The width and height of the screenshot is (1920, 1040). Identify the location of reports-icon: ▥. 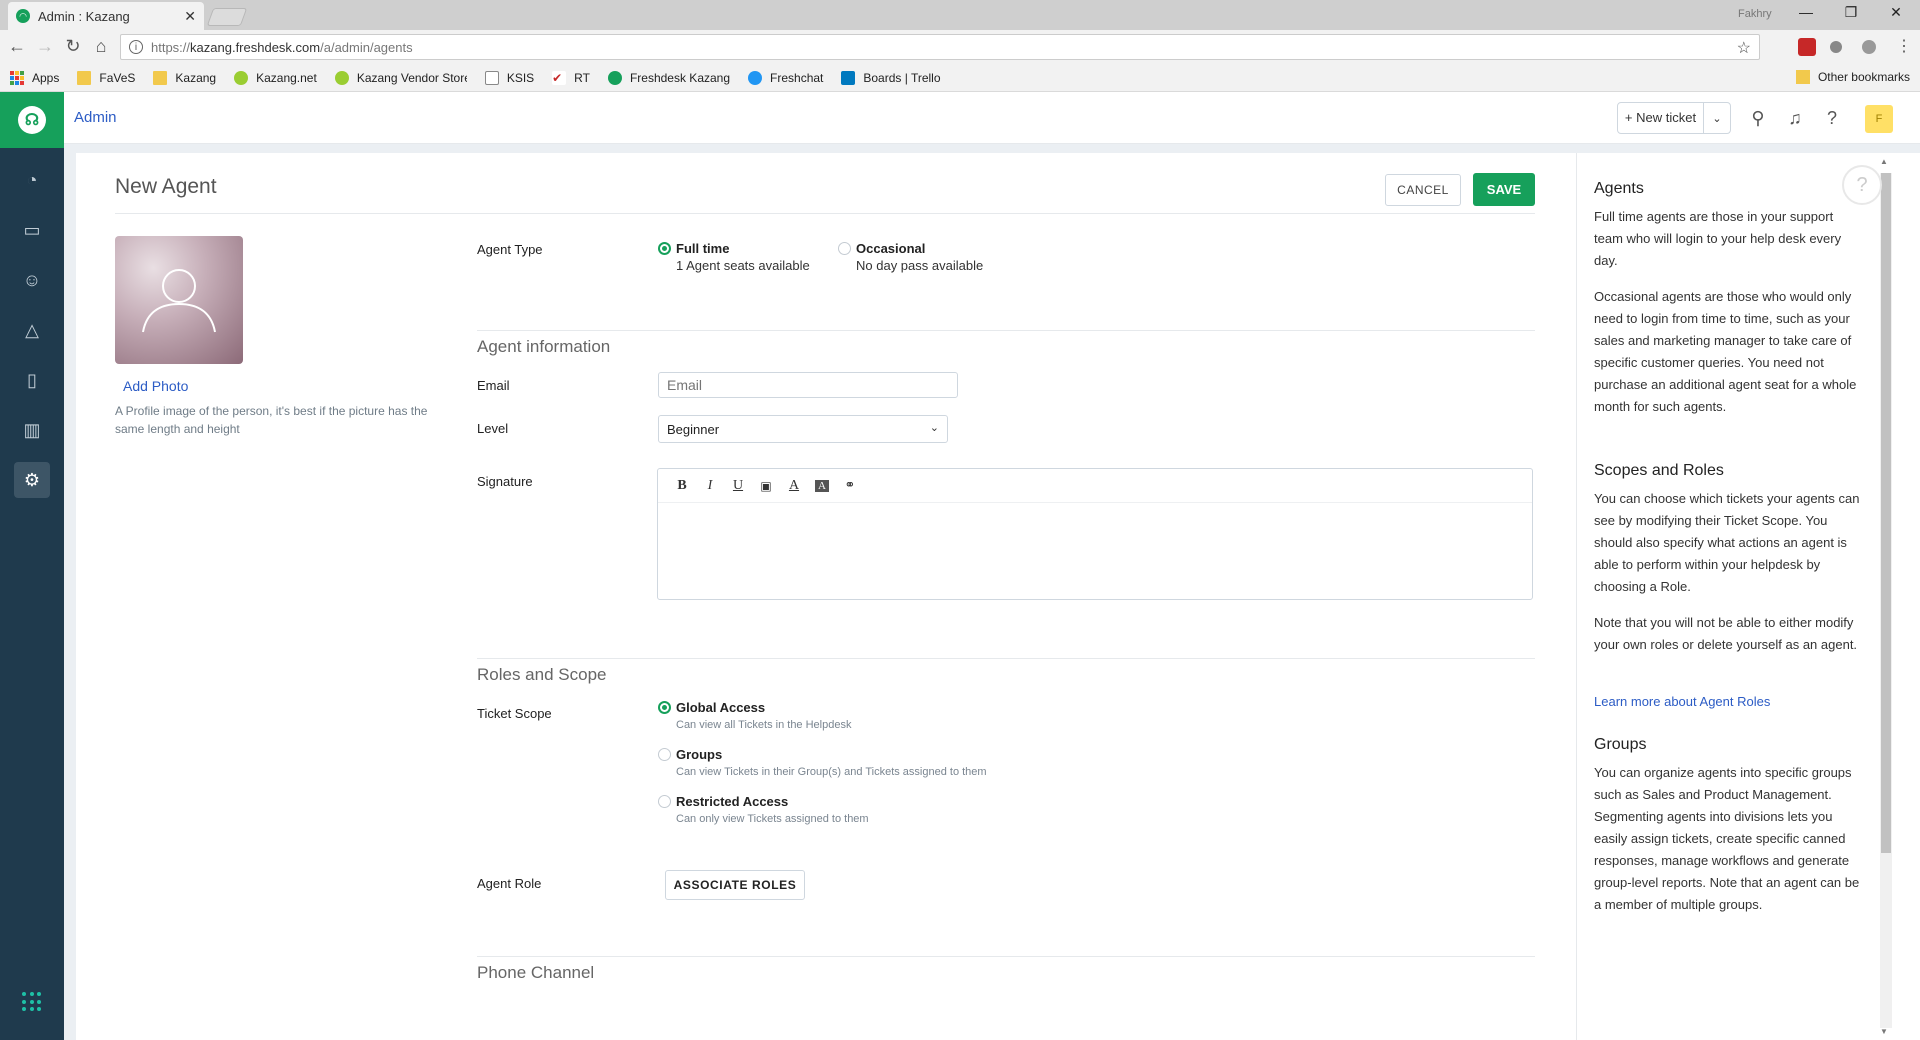
(32, 430).